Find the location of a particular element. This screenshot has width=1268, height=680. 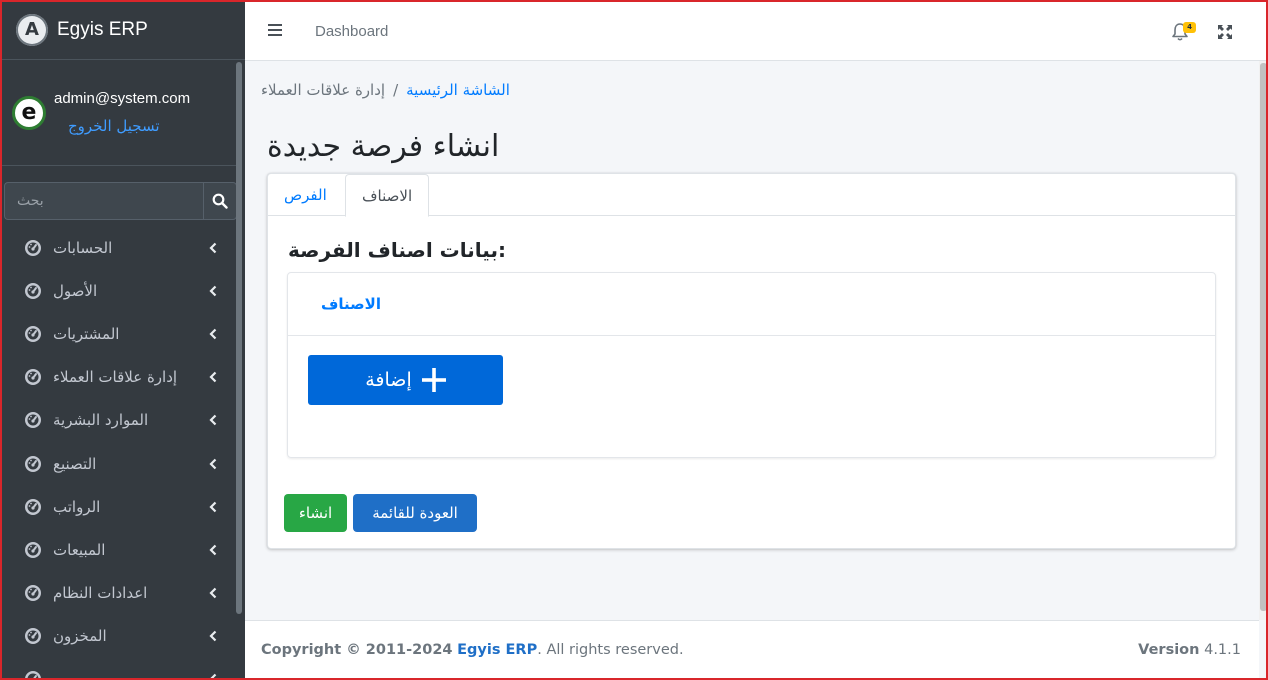

sidebar-item-label: إدارة علاقات العملاء is located at coordinates (115, 377).